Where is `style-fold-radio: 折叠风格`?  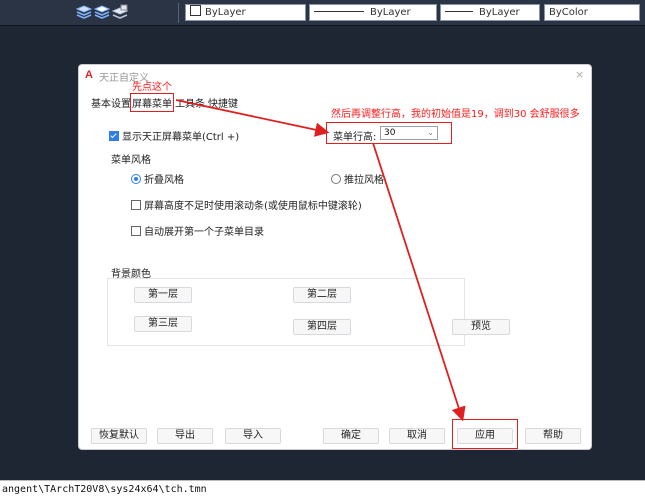
style-fold-radio: 折叠风格 is located at coordinates (157, 178).